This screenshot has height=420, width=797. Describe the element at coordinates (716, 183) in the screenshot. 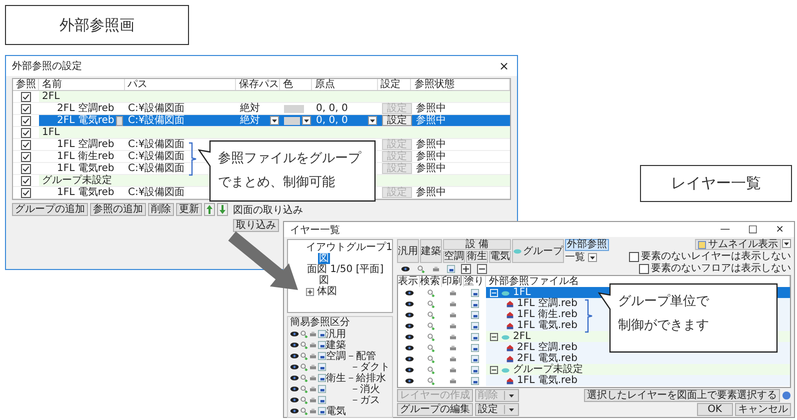

I see `section-label: レイヤー一覧` at that location.